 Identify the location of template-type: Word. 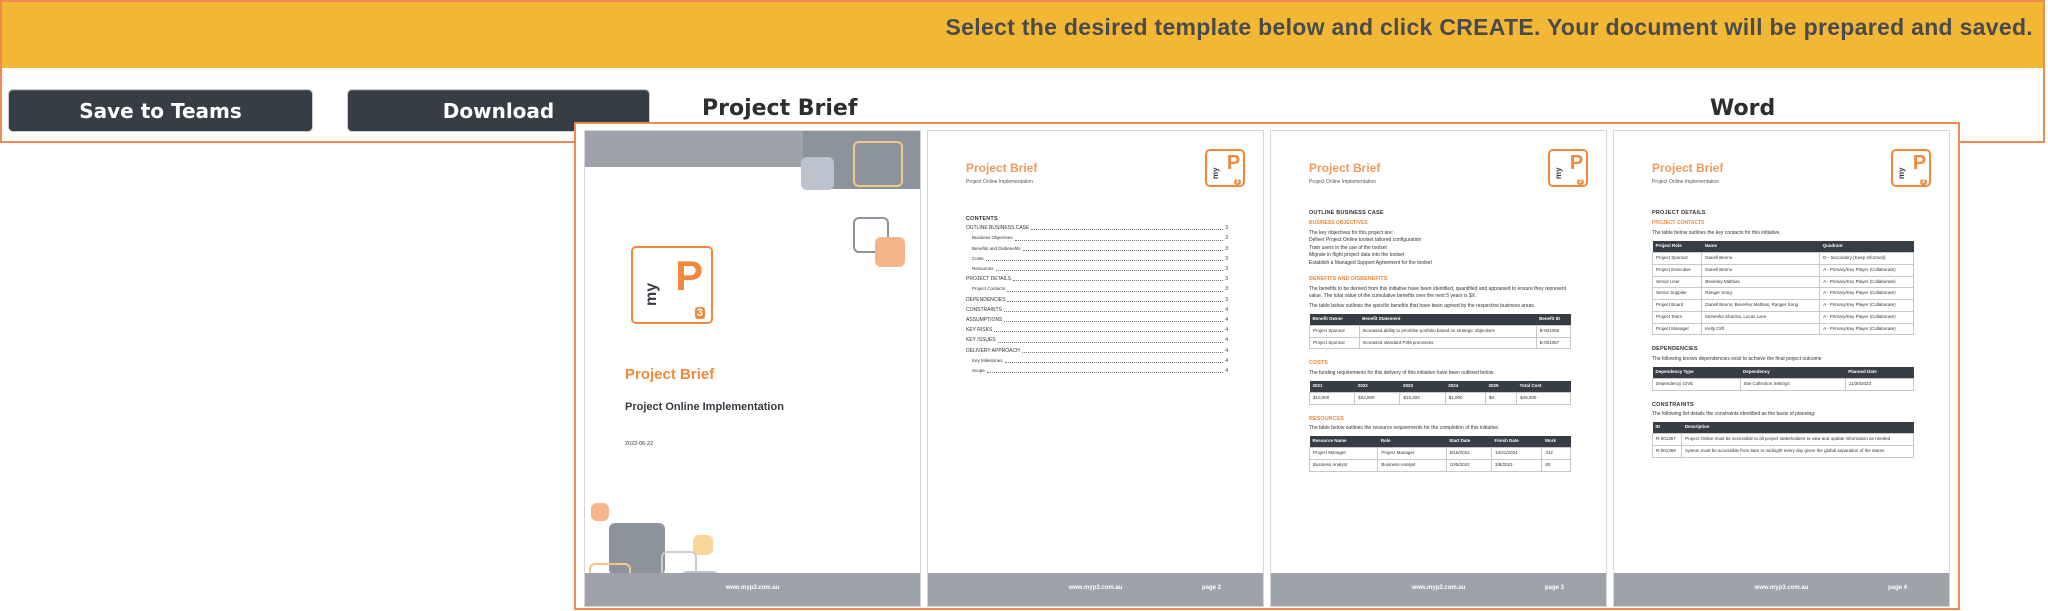
(1743, 108).